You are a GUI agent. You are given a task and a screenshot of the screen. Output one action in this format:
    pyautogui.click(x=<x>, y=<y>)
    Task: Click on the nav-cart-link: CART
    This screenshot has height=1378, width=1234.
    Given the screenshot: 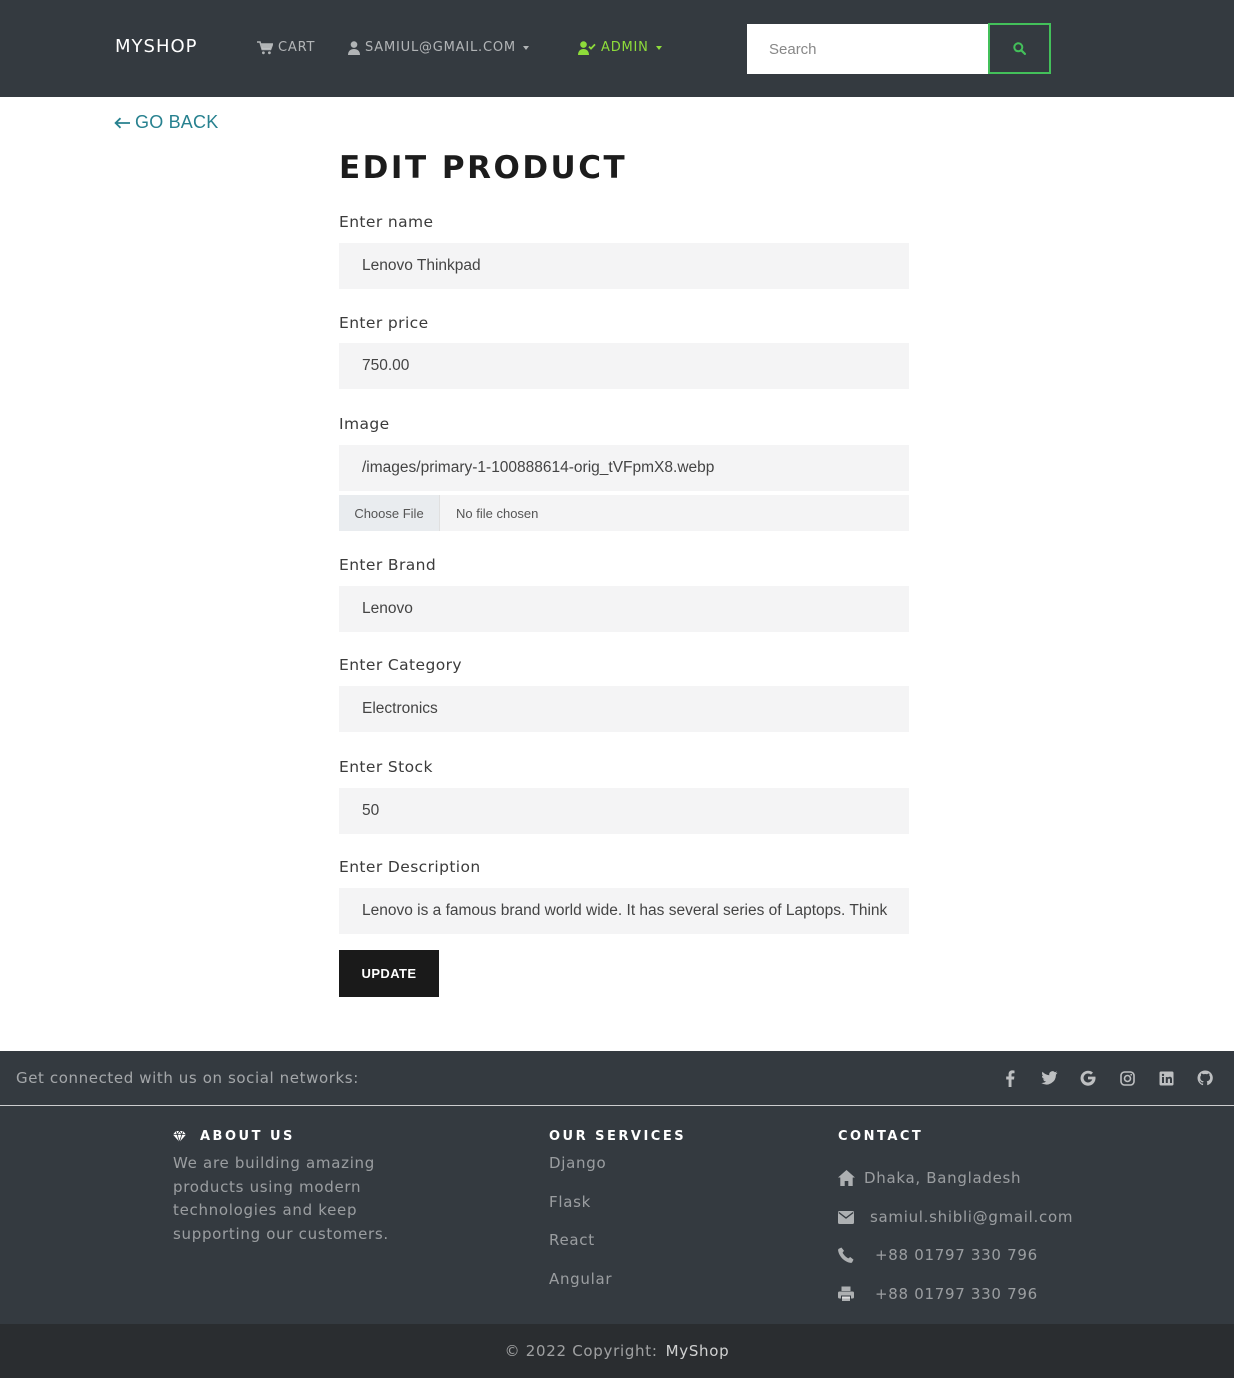 What is the action you would take?
    pyautogui.click(x=286, y=47)
    